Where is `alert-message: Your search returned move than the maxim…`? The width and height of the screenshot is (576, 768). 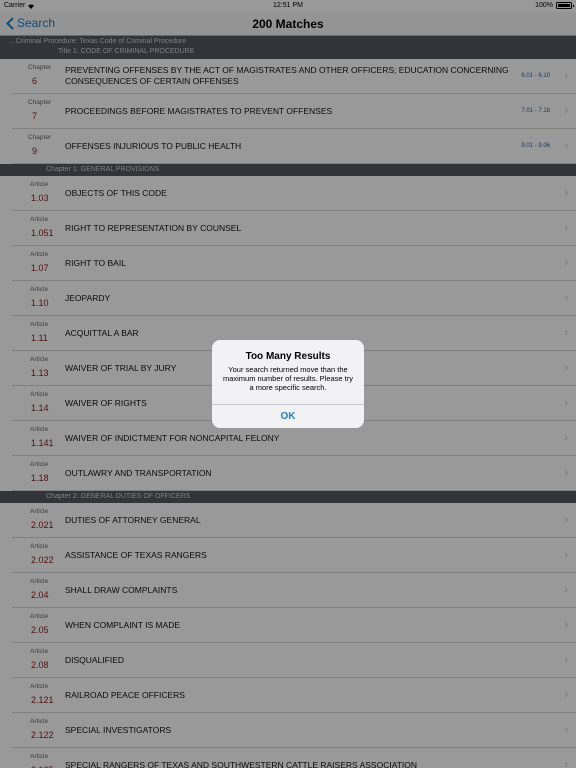 alert-message: Your search returned move than the maxim… is located at coordinates (288, 378).